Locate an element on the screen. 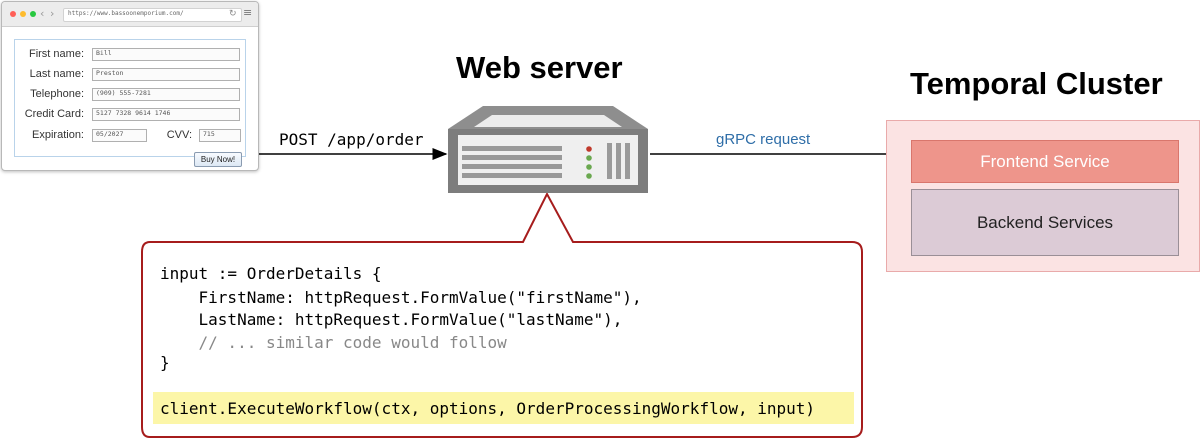  forward-icon: › is located at coordinates (52, 13).